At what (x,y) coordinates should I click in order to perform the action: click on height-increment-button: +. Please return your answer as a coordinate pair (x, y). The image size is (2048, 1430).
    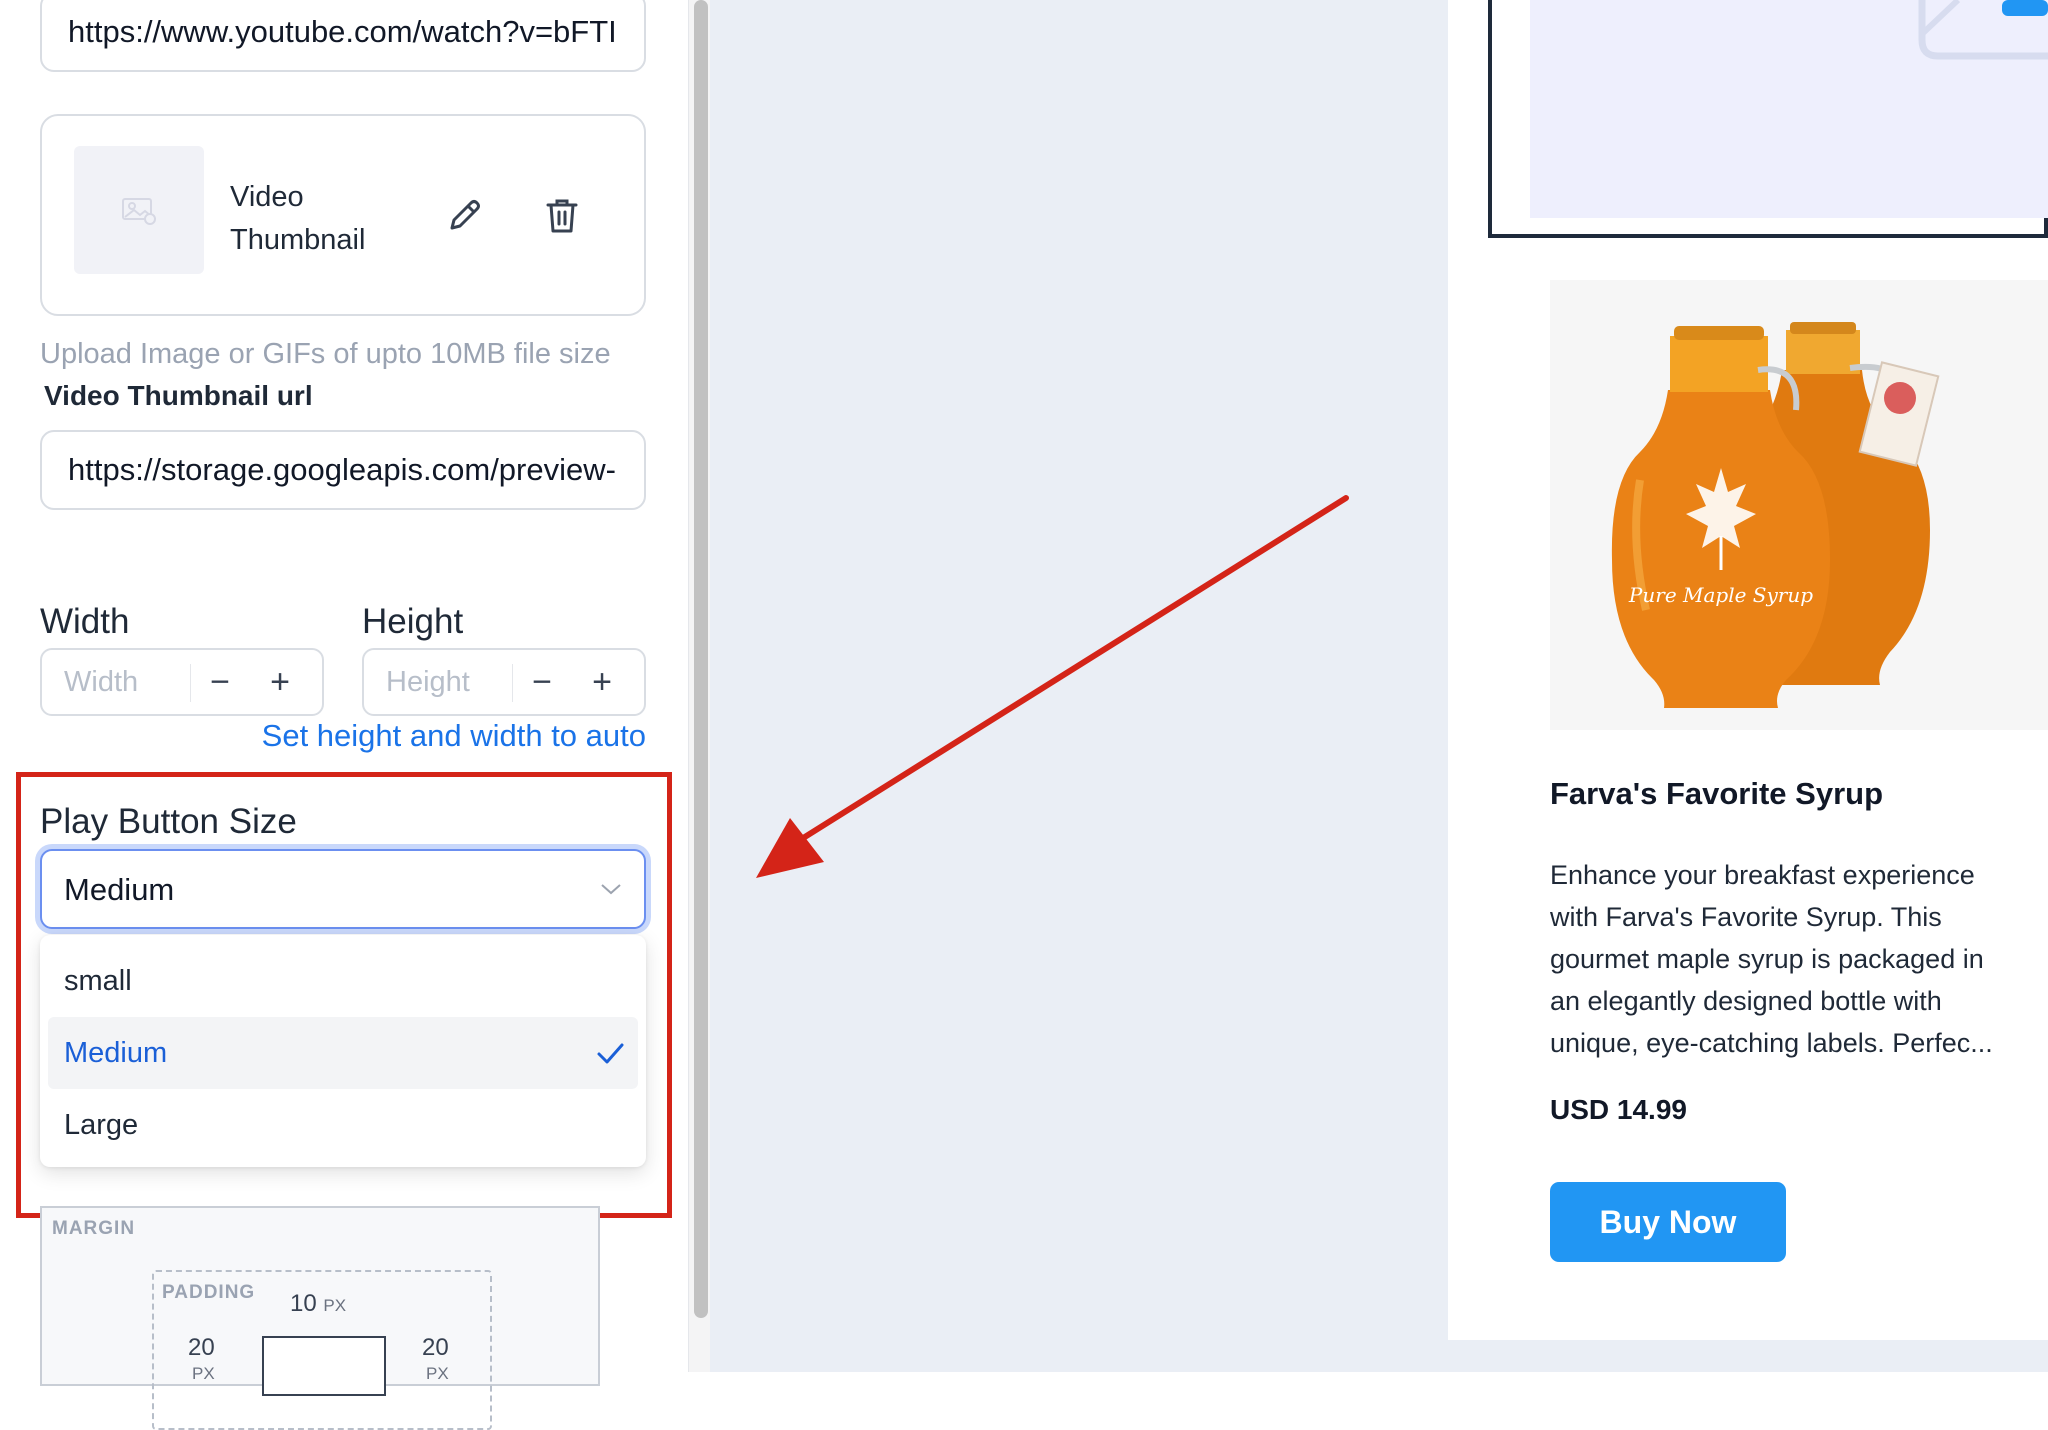
    Looking at the image, I should click on (602, 682).